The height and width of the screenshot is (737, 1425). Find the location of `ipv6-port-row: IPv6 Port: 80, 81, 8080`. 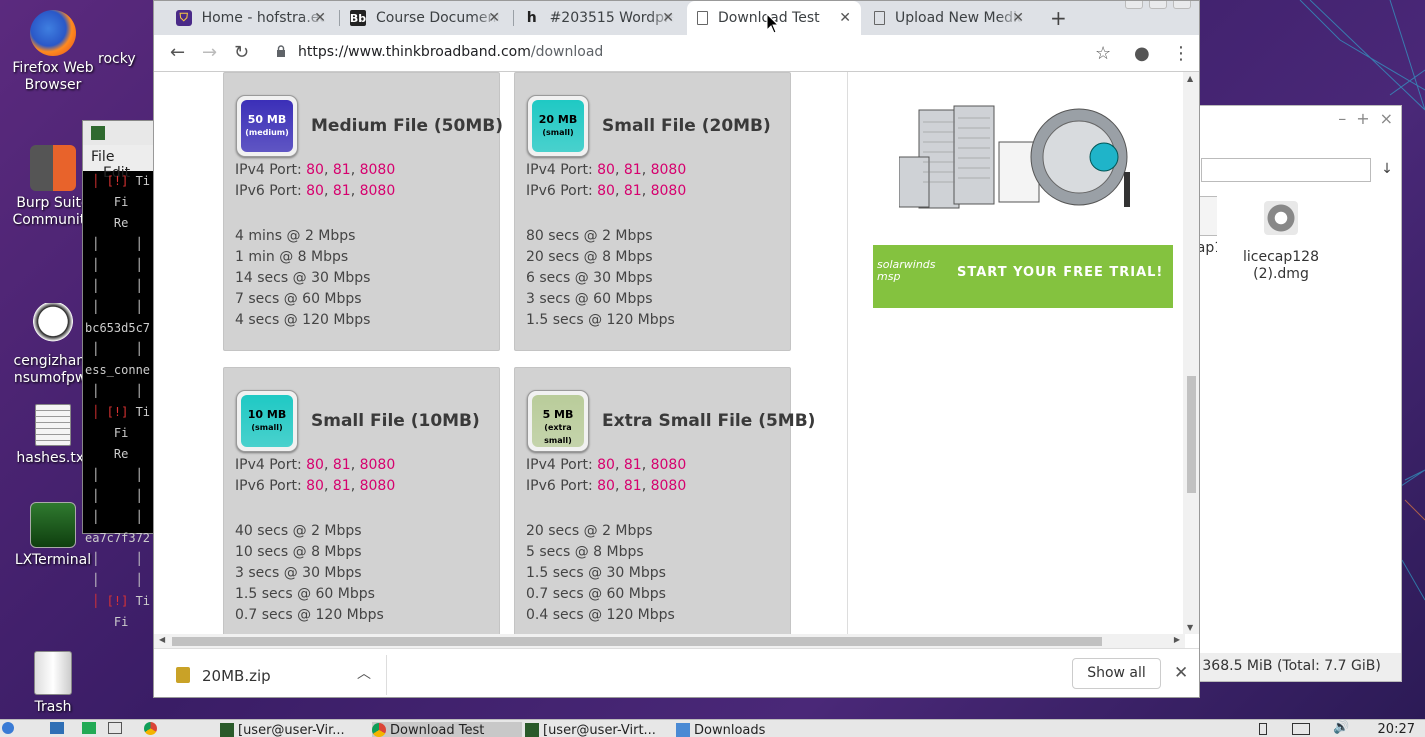

ipv6-port-row: IPv6 Port: 80, 81, 8080 is located at coordinates (606, 486).